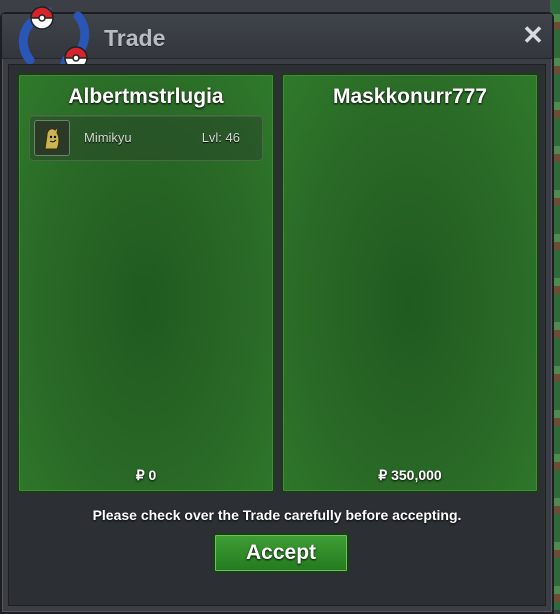 The height and width of the screenshot is (614, 560). What do you see at coordinates (146, 96) in the screenshot?
I see `left-player-name: Albertmstrlugia` at bounding box center [146, 96].